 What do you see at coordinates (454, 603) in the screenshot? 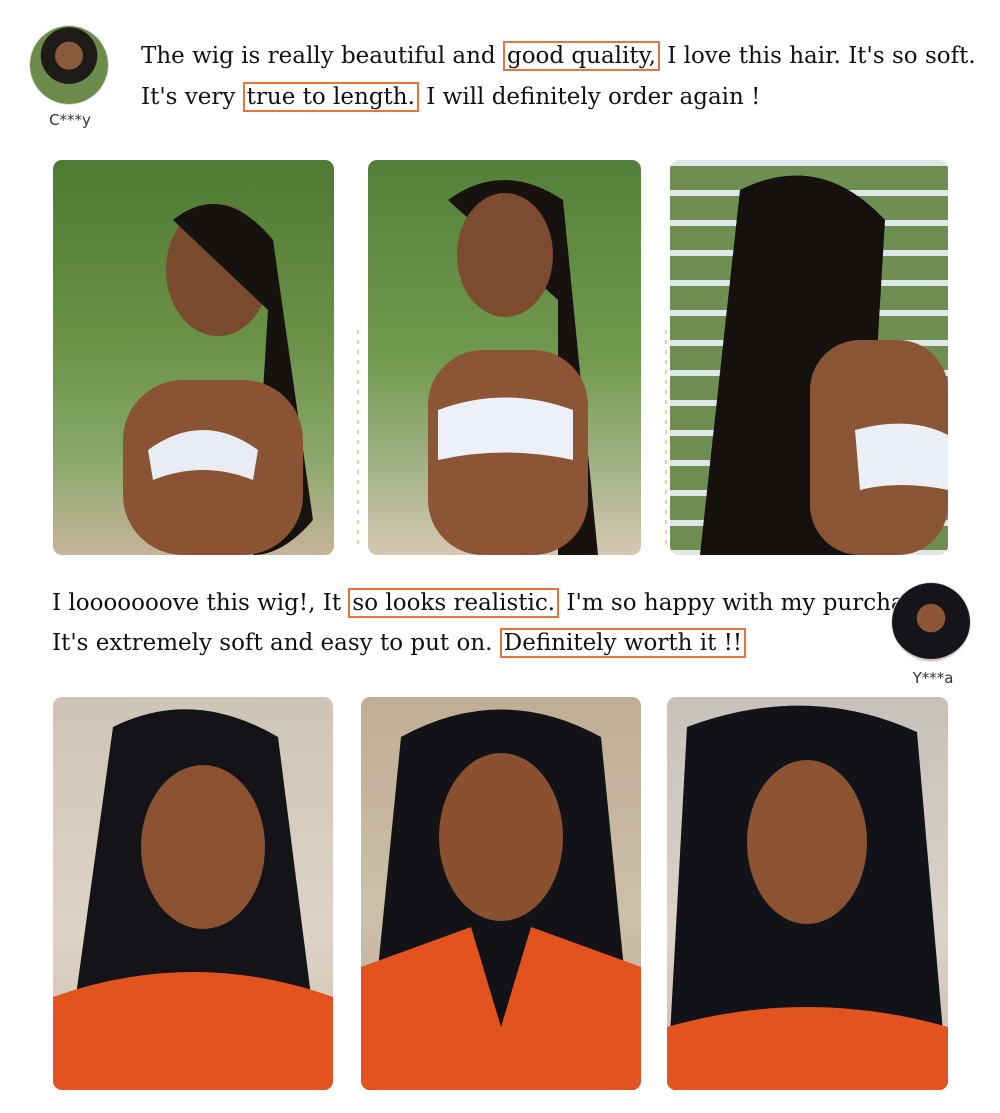
I see `review-highlight: so looks realistic.` at bounding box center [454, 603].